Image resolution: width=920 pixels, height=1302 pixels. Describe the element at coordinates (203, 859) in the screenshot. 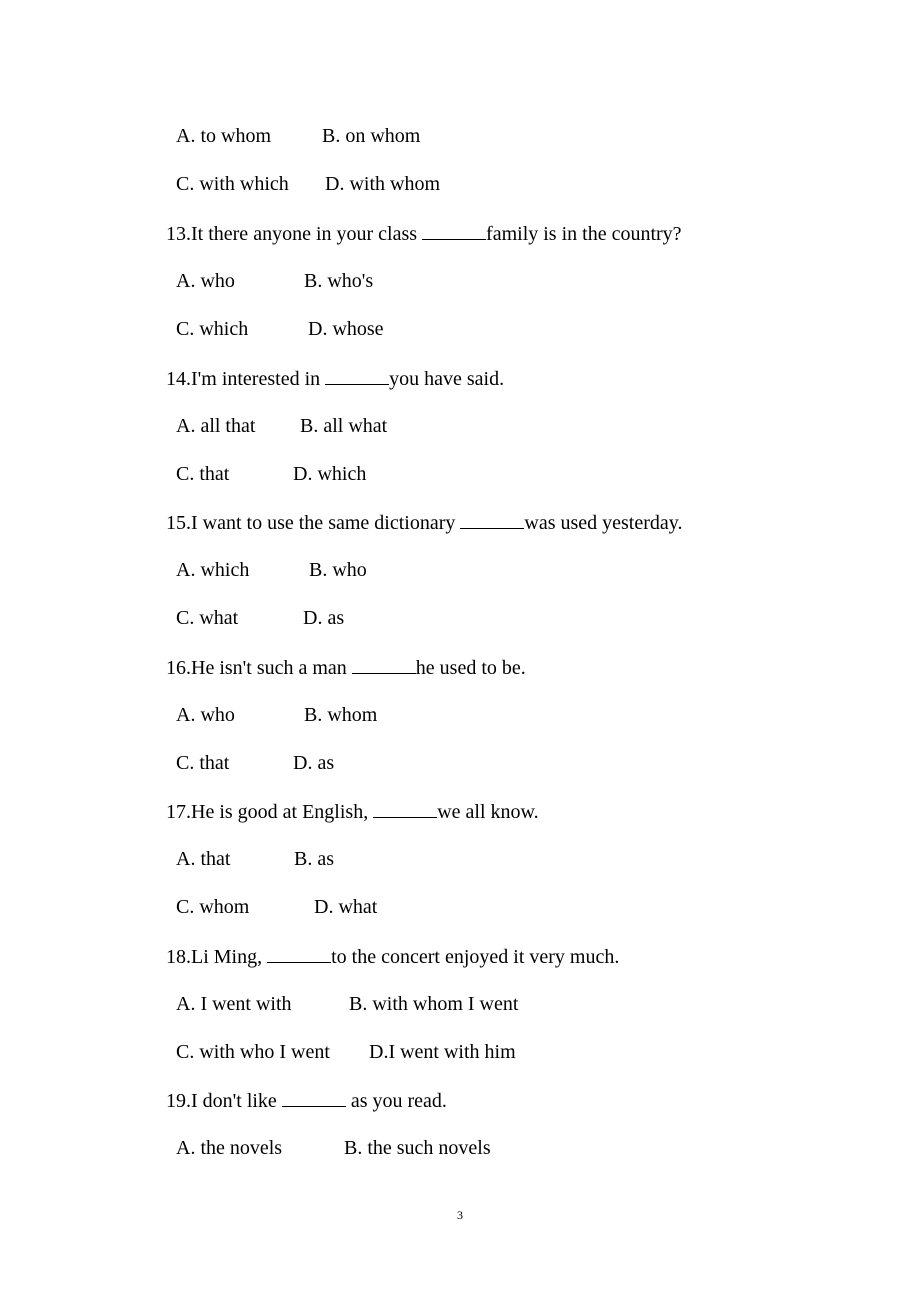

I see `option-a: A. that` at that location.